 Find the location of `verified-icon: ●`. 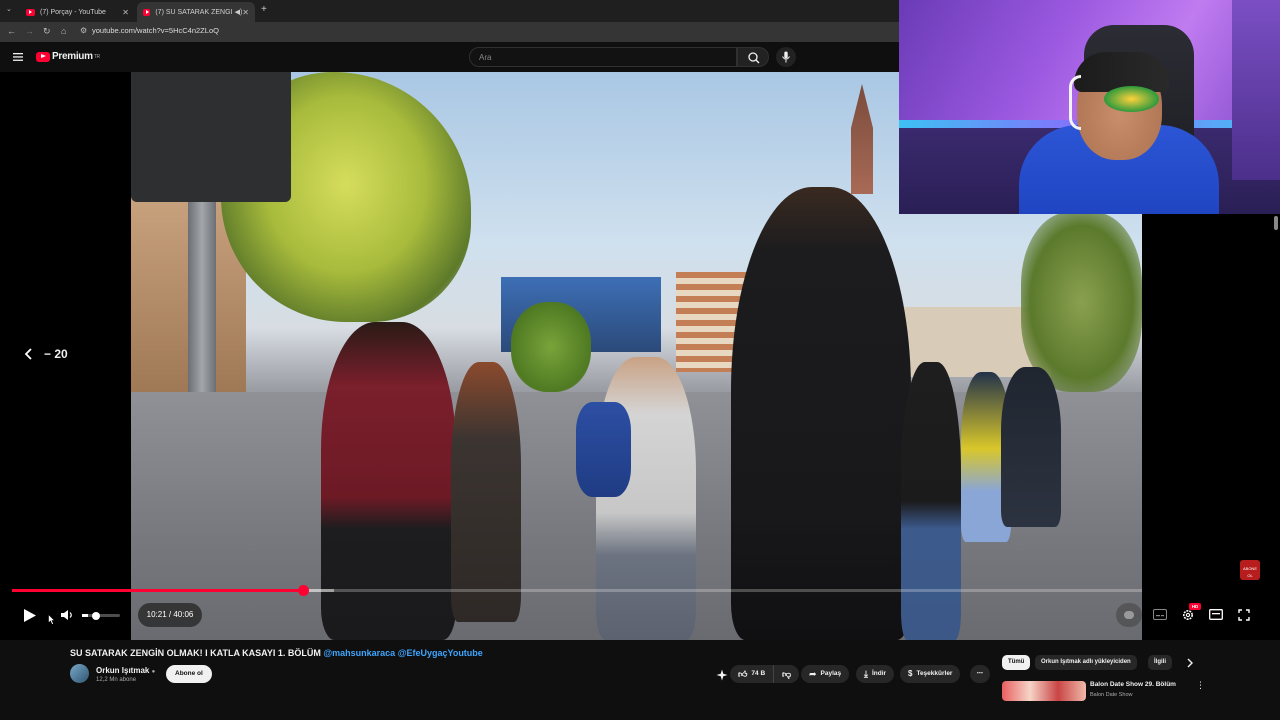

verified-icon: ● is located at coordinates (153, 672).